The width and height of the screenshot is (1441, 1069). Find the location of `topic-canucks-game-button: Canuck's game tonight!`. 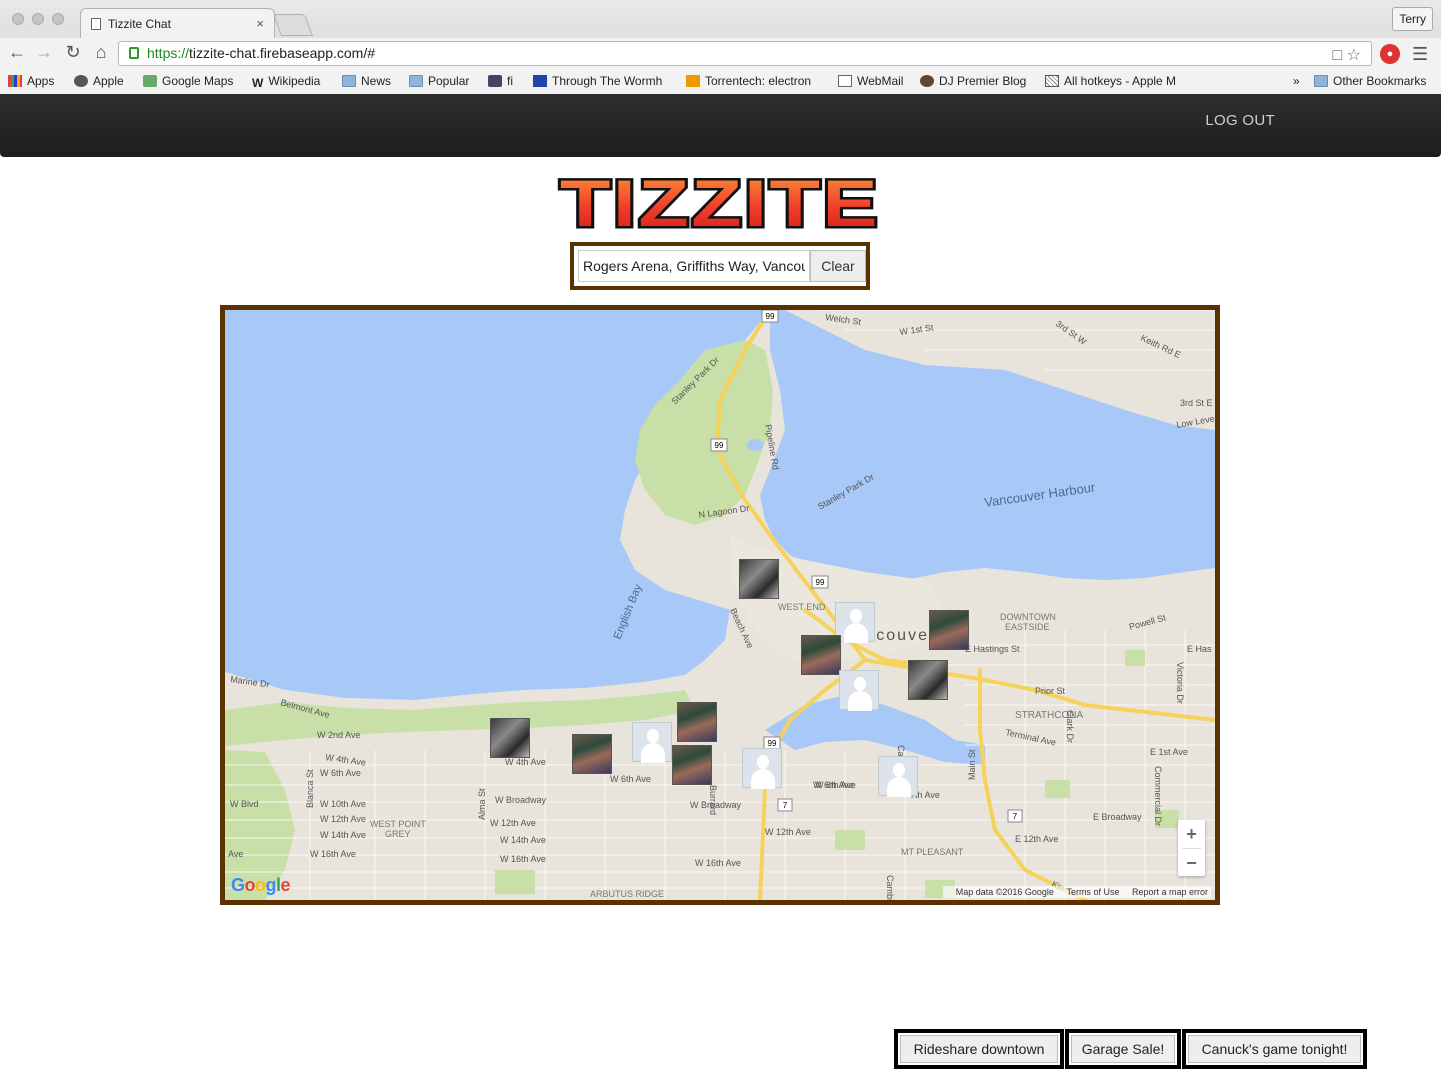

topic-canucks-game-button: Canuck's game tonight! is located at coordinates (1274, 1049).